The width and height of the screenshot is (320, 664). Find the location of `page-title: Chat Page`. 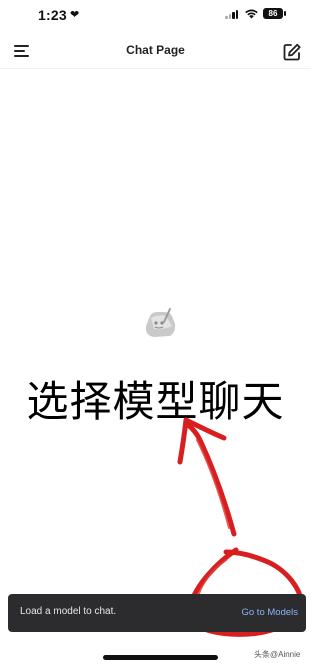

page-title: Chat Page is located at coordinates (155, 50).